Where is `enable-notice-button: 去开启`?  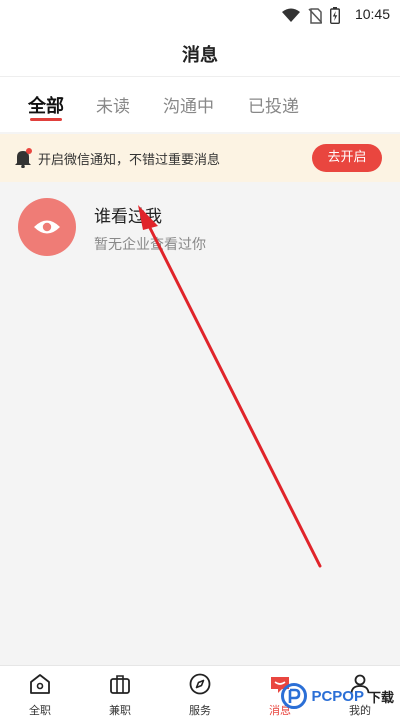
enable-notice-button: 去开启 is located at coordinates (347, 158).